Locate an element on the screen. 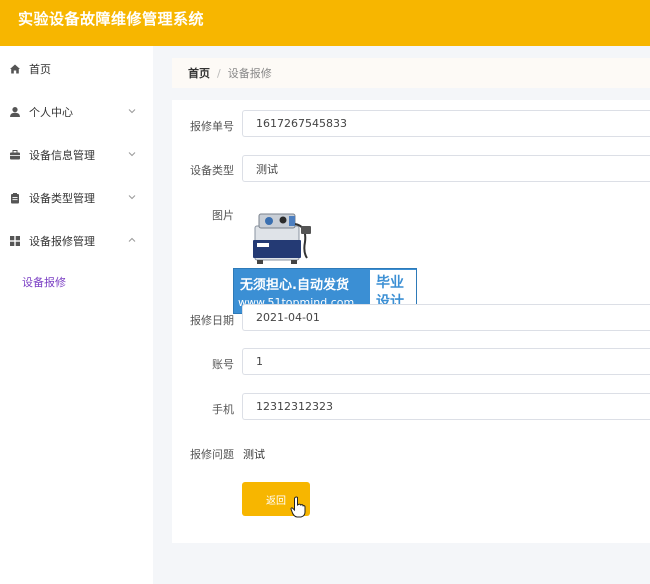 The height and width of the screenshot is (584, 650). watermark-line1: 无须担心.自动发货 is located at coordinates (294, 285).